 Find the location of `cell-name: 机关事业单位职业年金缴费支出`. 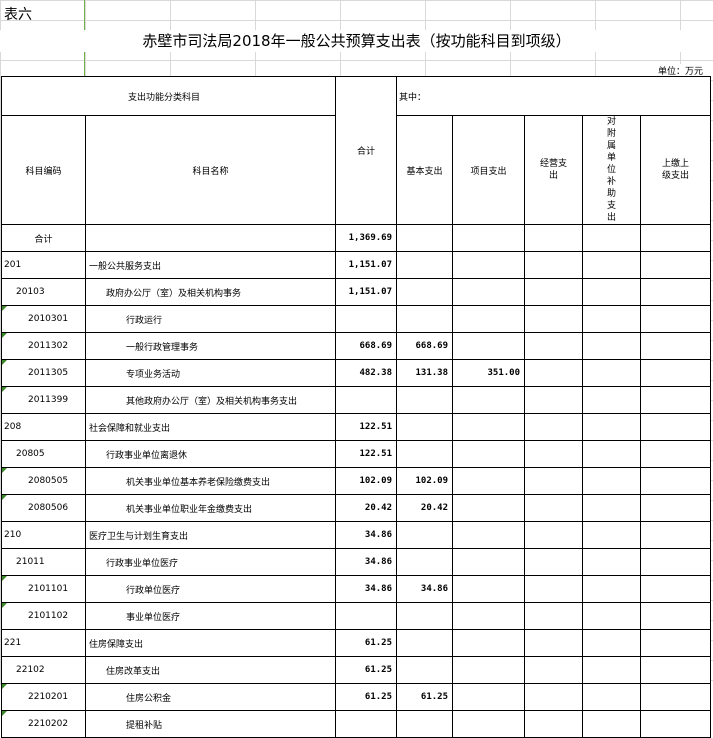

cell-name: 机关事业单位职业年金缴费支出 is located at coordinates (210, 508).